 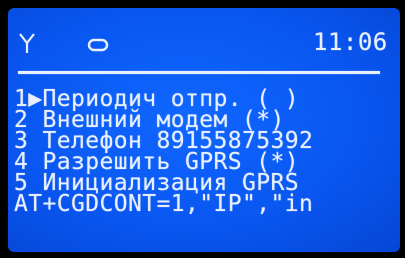 What do you see at coordinates (27, 43) in the screenshot?
I see `antenna-icon` at bounding box center [27, 43].